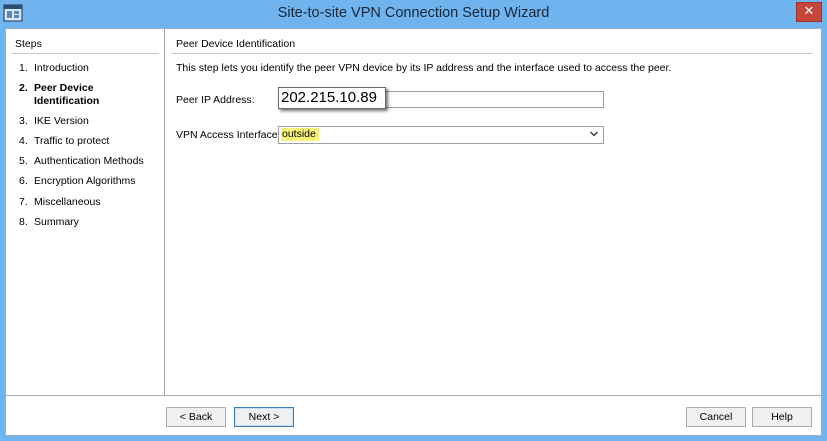 The image size is (827, 441). Describe the element at coordinates (196, 417) in the screenshot. I see `back-button: < Back` at that location.